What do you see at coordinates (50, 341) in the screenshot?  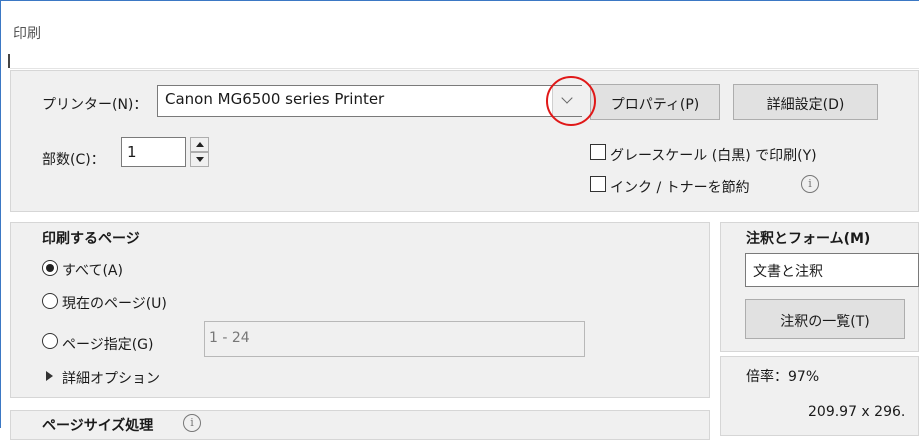 I see `page-range-radio` at bounding box center [50, 341].